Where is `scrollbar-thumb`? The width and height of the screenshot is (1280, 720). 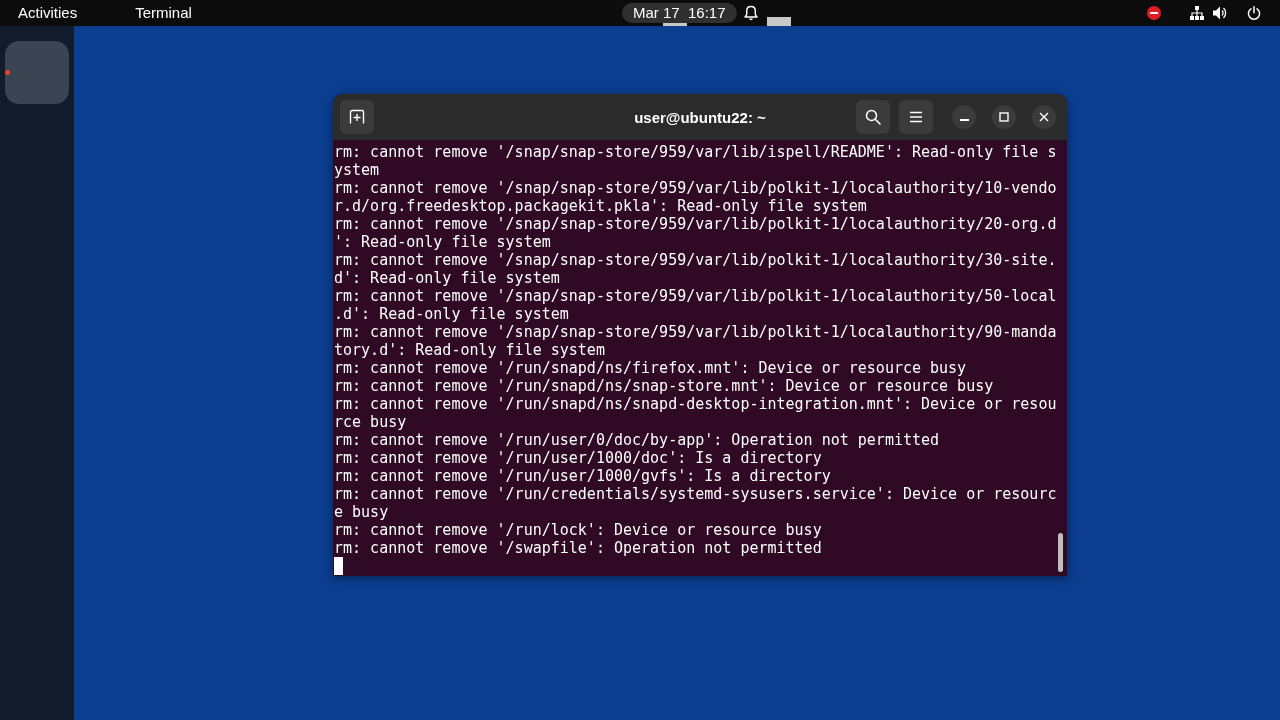 scrollbar-thumb is located at coordinates (1060, 552).